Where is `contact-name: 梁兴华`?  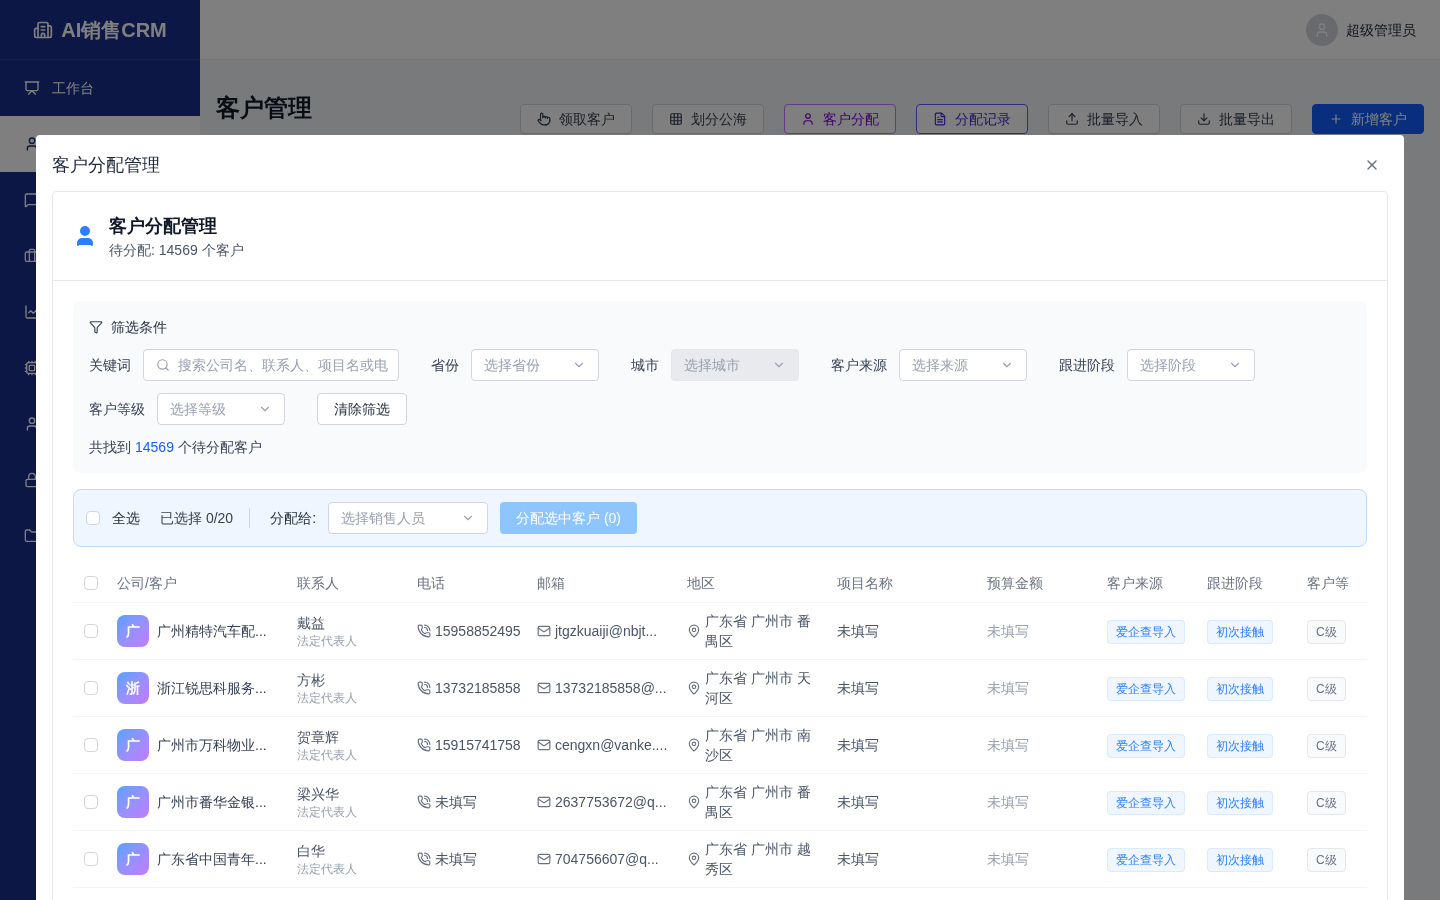 contact-name: 梁兴华 is located at coordinates (318, 794).